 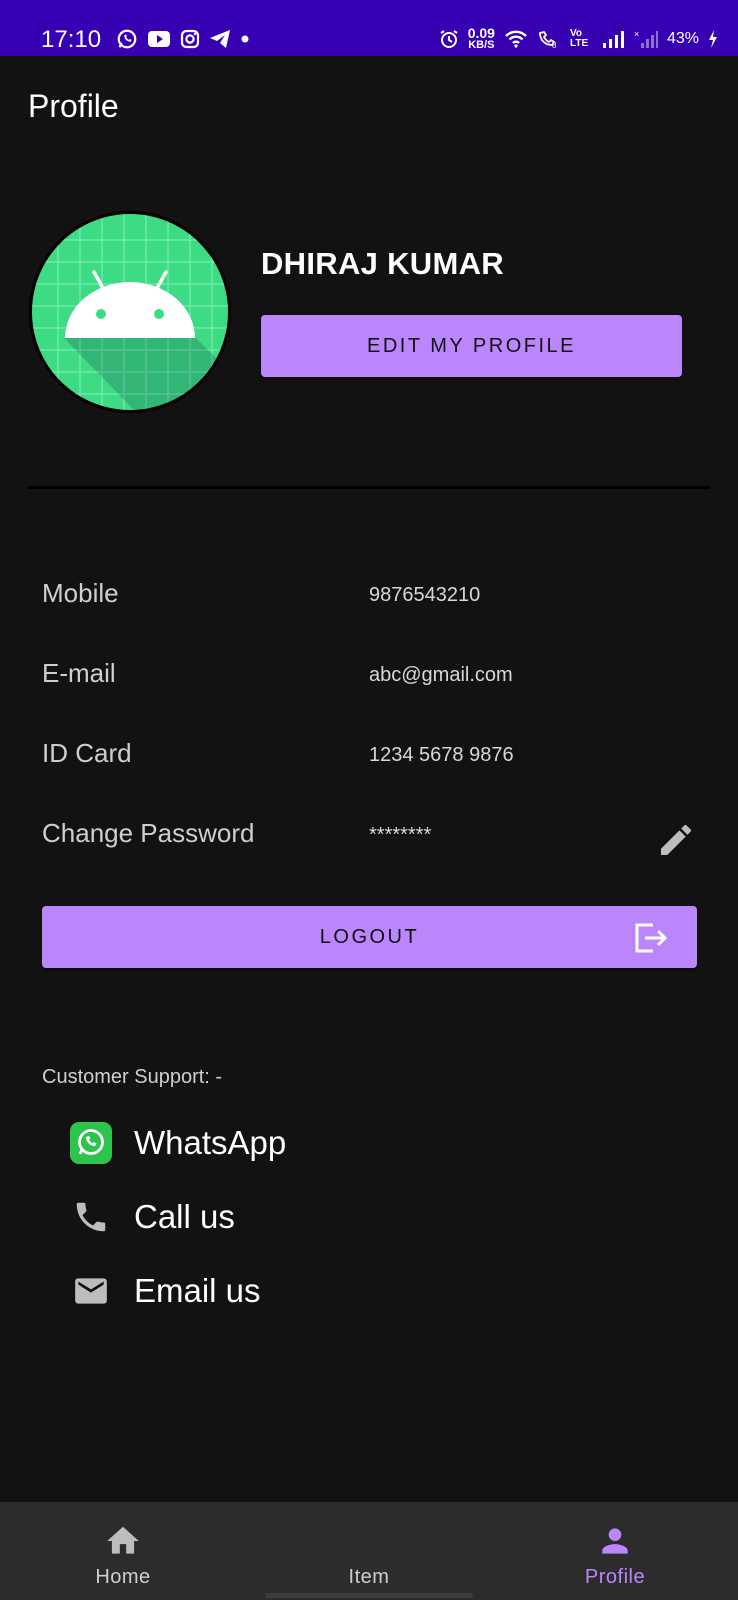 What do you see at coordinates (651, 938) in the screenshot?
I see `logout-icon` at bounding box center [651, 938].